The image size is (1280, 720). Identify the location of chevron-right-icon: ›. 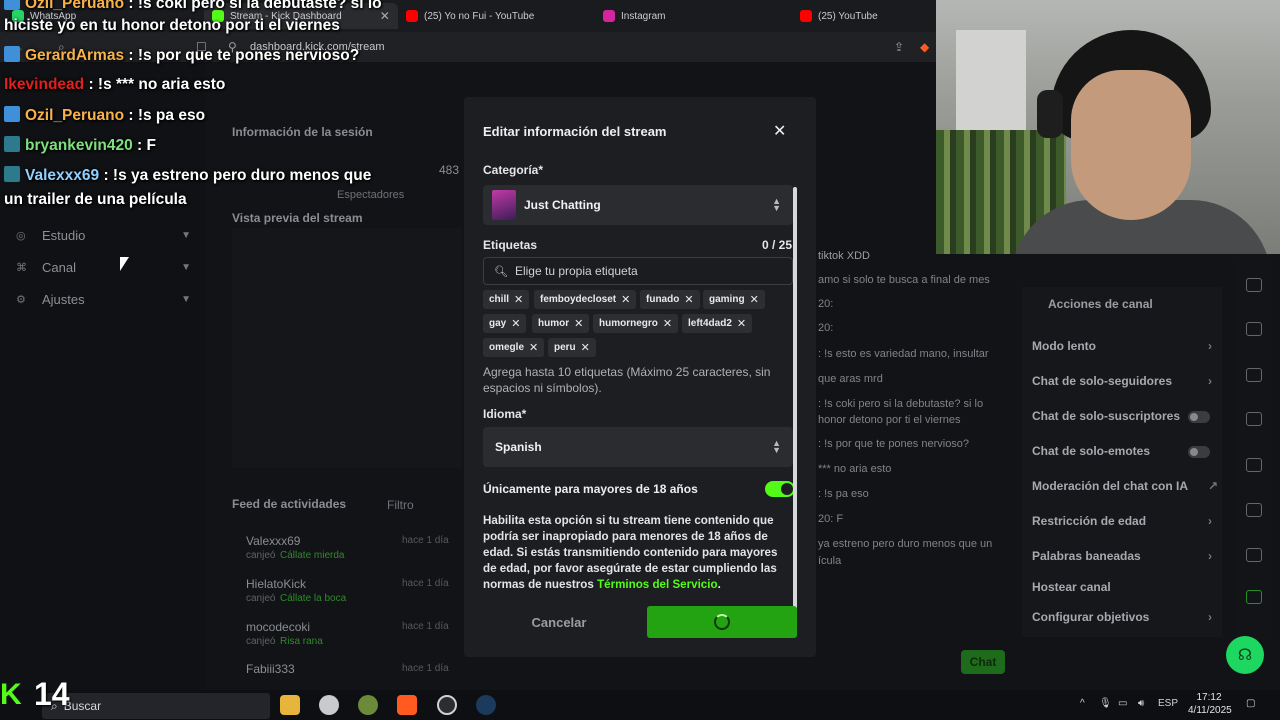
(1210, 617).